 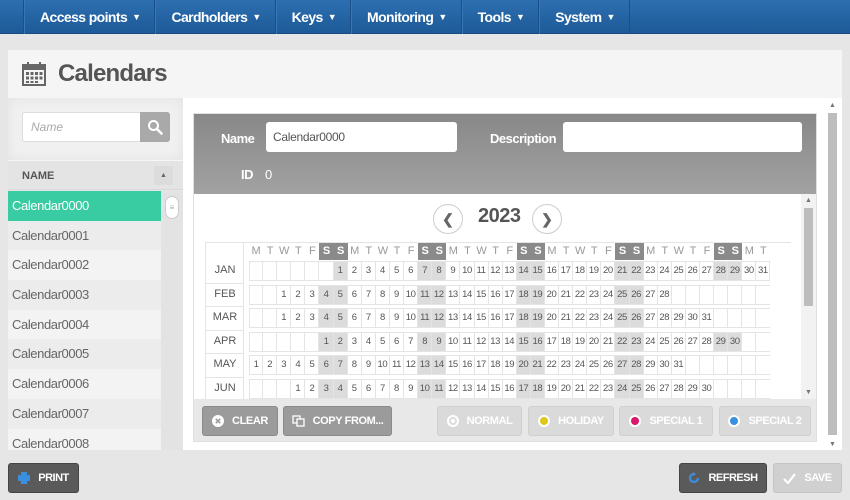 I want to click on page-scrollbar: ▲ ▼, so click(x=832, y=275).